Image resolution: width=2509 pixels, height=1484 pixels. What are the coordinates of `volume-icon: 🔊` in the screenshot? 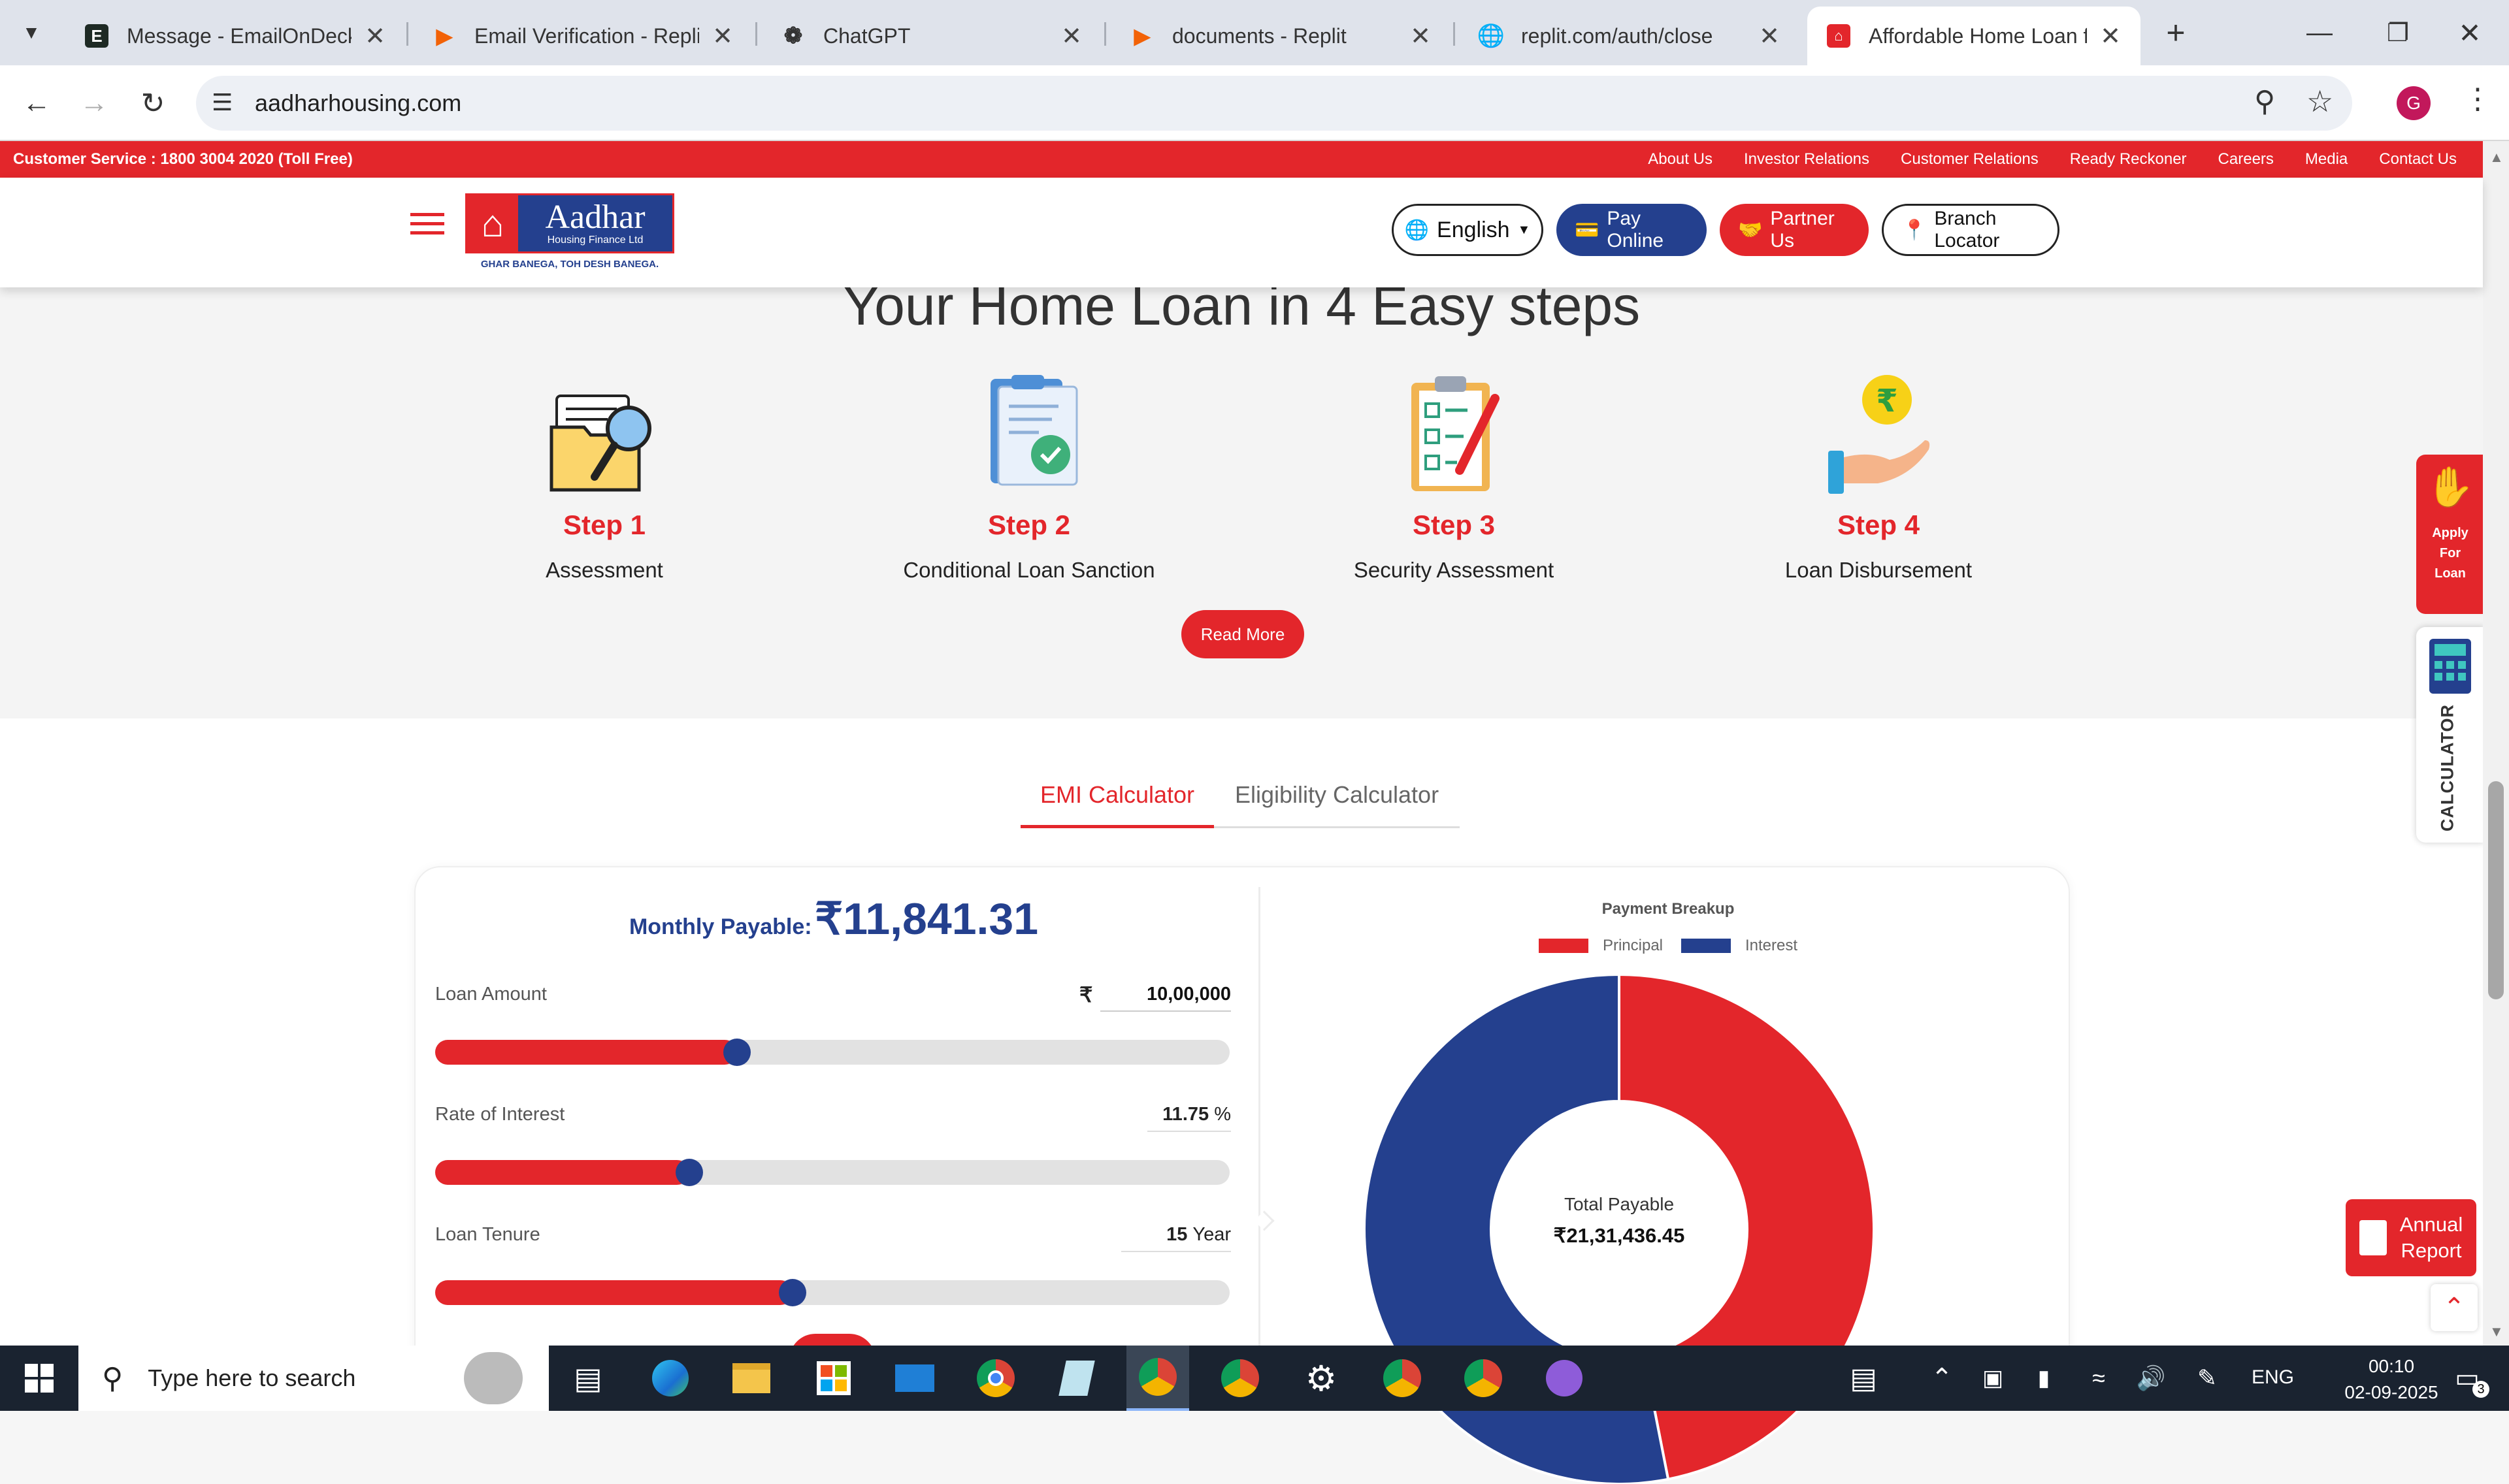 It's located at (2150, 1378).